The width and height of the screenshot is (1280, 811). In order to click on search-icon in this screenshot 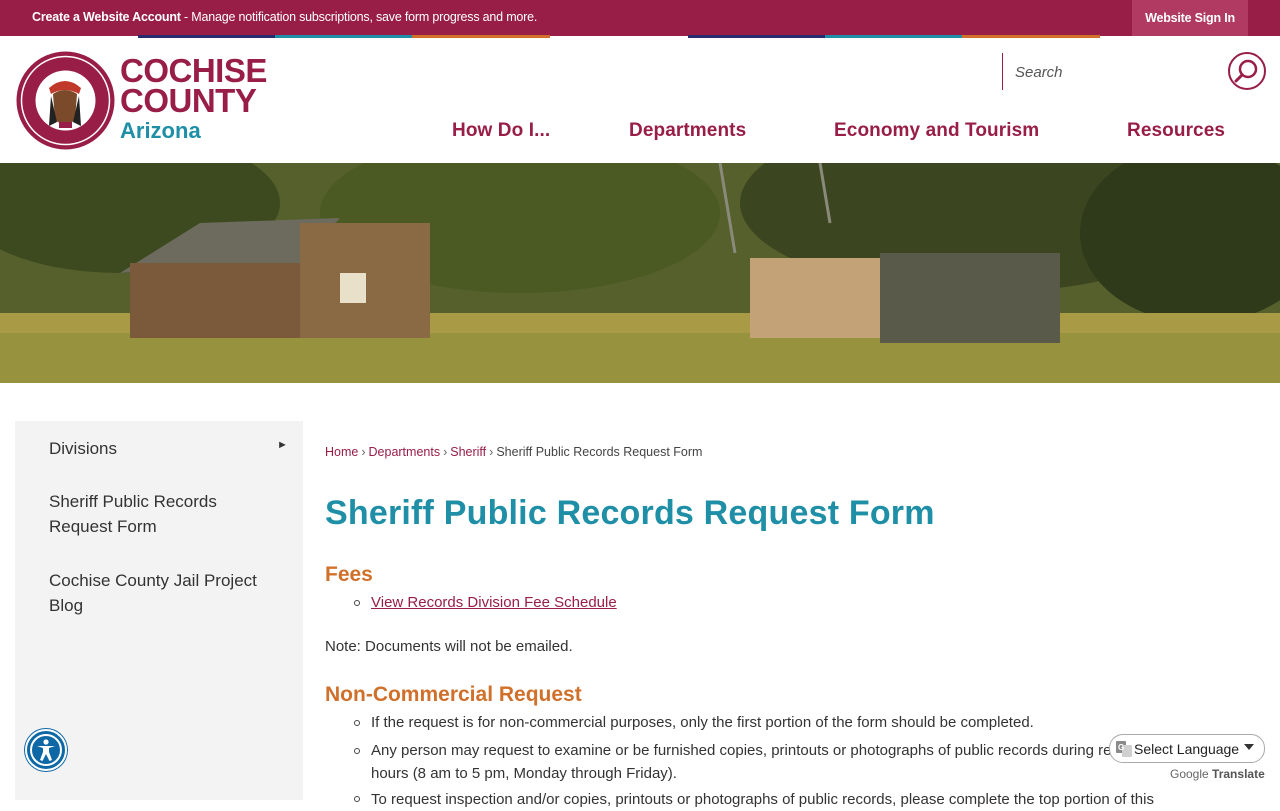, I will do `click(1246, 71)`.